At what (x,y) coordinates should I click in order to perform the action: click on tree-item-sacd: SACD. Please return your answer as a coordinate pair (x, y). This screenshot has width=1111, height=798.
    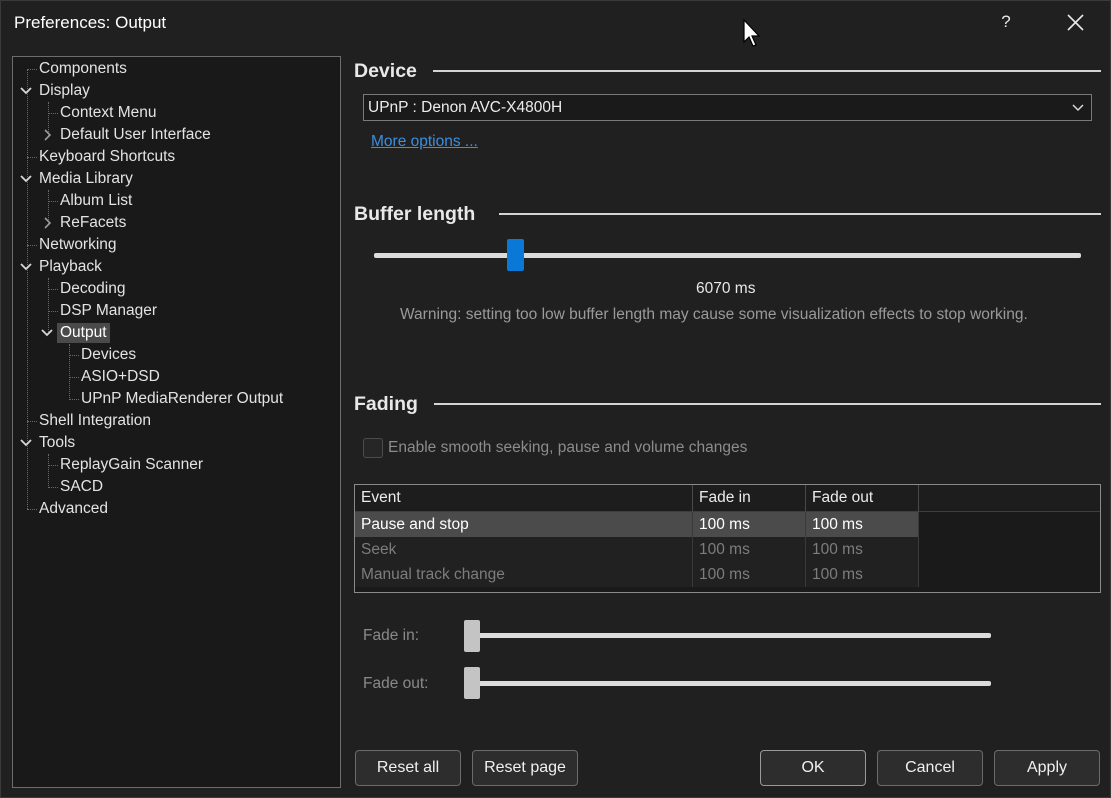
    Looking at the image, I should click on (81, 487).